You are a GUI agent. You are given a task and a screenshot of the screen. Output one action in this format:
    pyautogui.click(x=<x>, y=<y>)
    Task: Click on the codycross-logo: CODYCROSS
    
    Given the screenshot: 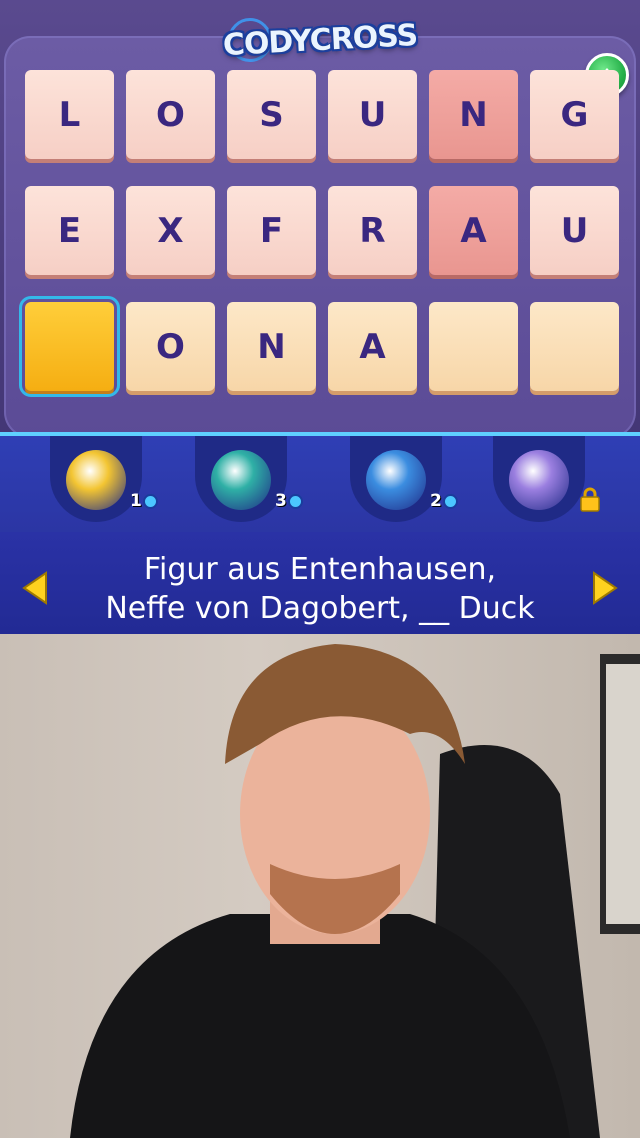 What is the action you would take?
    pyautogui.click(x=320, y=40)
    